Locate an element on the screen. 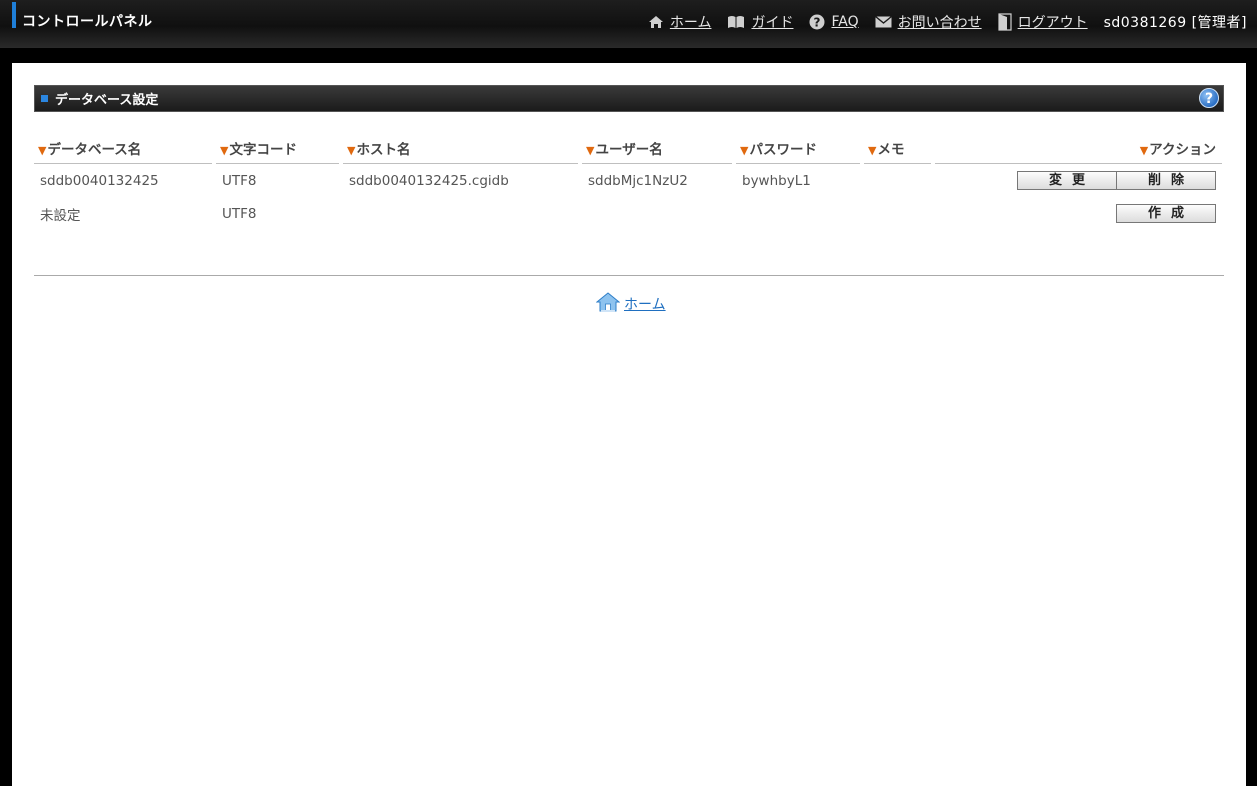  section-marker-icon is located at coordinates (44, 98).